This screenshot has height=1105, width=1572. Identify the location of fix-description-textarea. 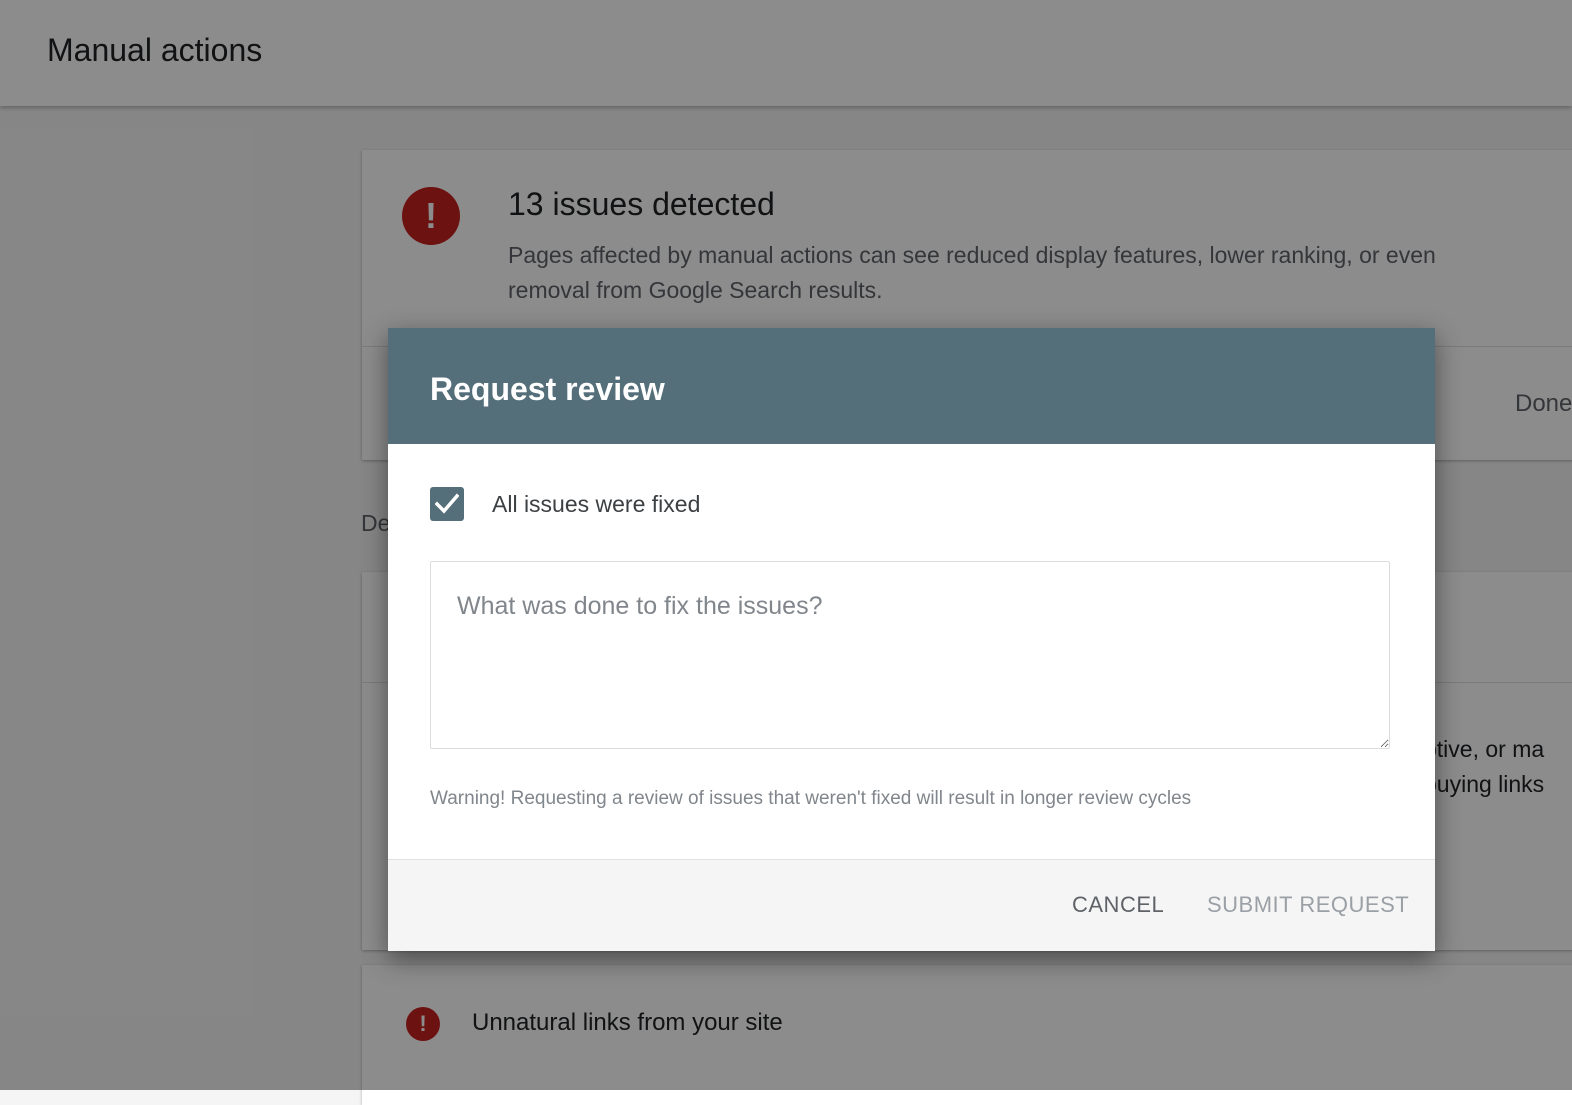
(910, 655).